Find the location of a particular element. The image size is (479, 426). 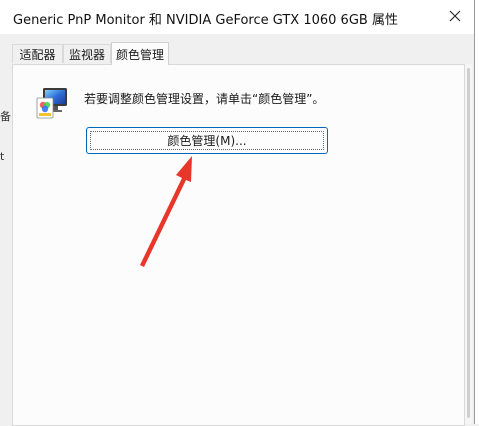

tab-adapter-label: 适配器 is located at coordinates (37, 54).